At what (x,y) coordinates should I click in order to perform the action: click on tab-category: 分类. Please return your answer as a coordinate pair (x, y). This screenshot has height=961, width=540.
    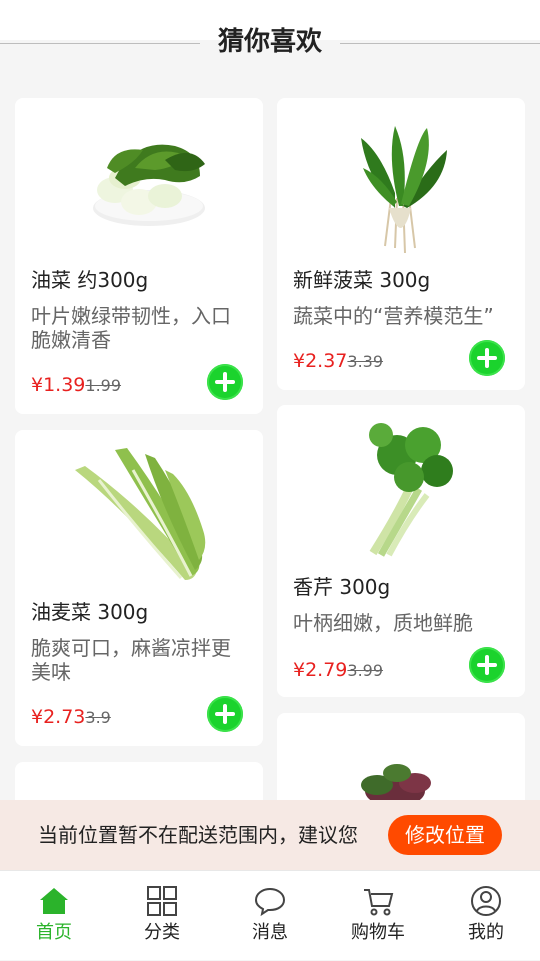
    Looking at the image, I should click on (162, 916).